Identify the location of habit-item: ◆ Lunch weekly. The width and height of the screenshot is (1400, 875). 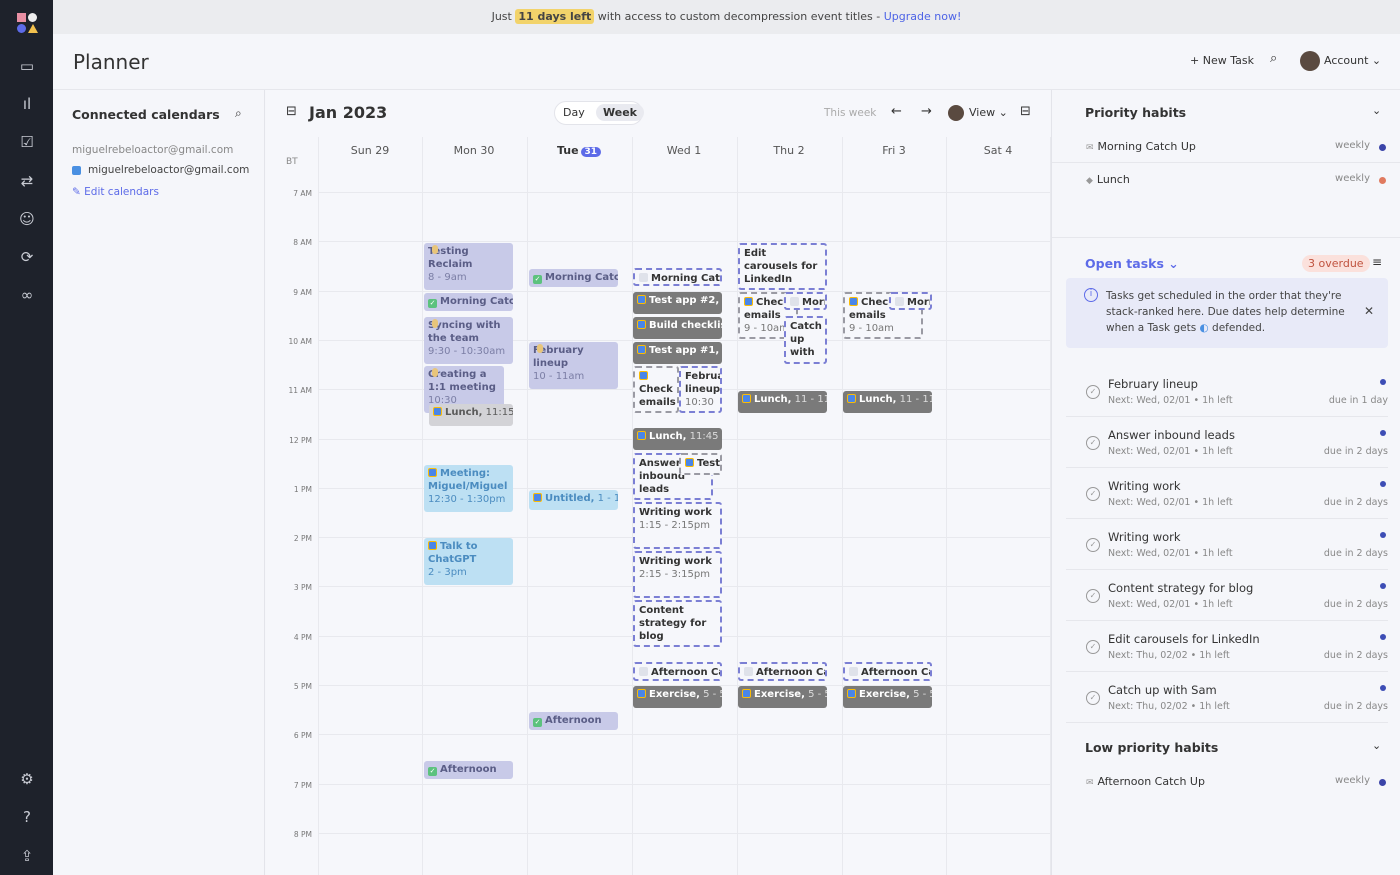
(1237, 179).